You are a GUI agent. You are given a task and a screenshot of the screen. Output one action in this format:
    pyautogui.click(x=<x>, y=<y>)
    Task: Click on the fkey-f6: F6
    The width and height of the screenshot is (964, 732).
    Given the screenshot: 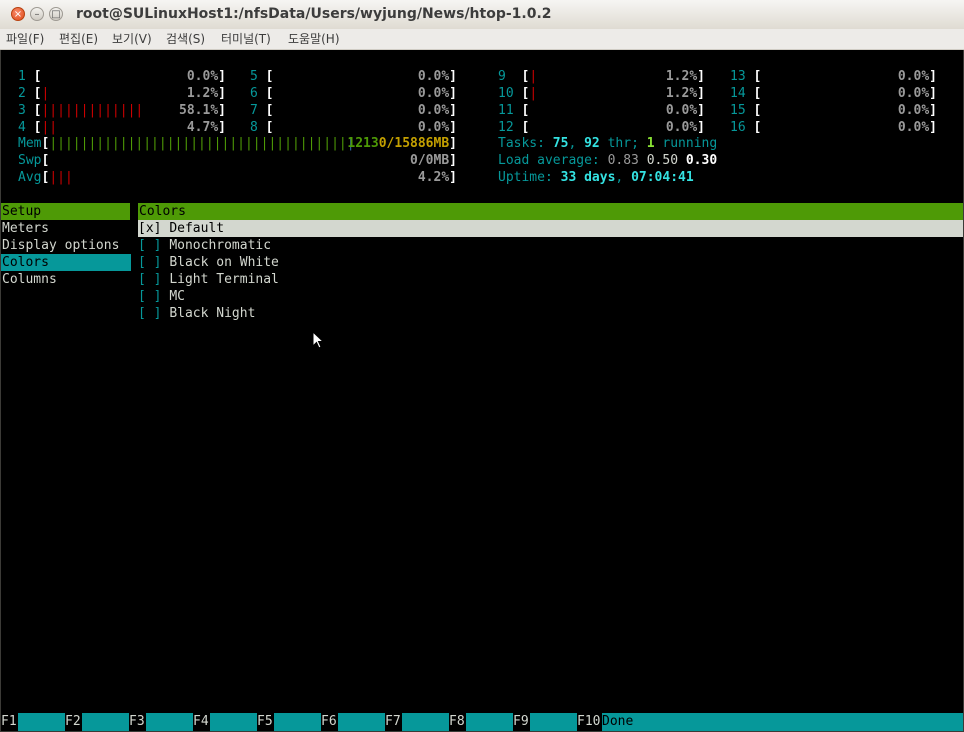 What is the action you would take?
    pyautogui.click(x=329, y=722)
    